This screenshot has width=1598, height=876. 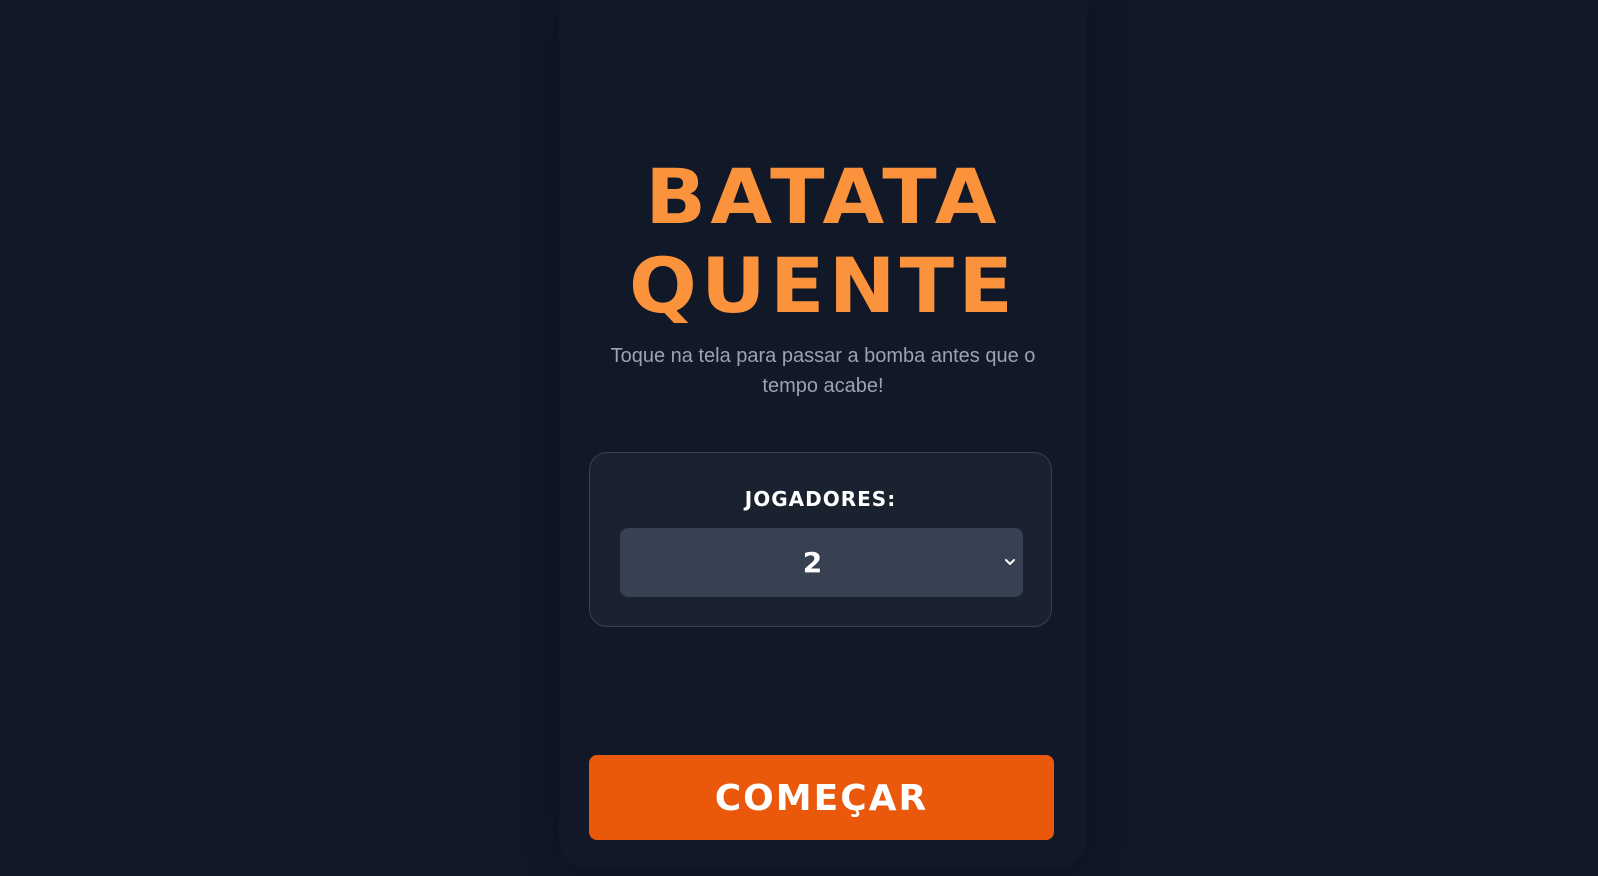 I want to click on players-selected-value: 2, so click(x=812, y=562).